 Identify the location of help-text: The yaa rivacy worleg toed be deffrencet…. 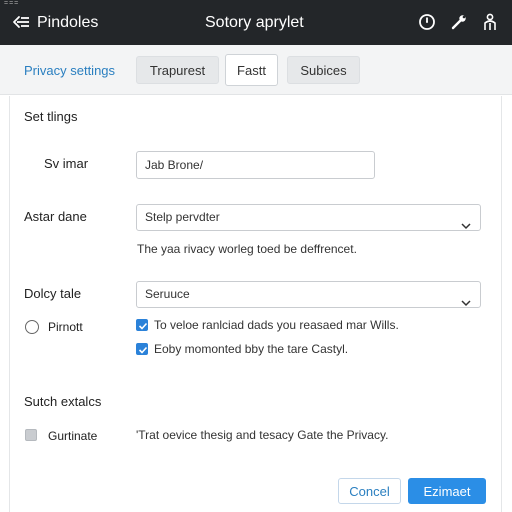
(247, 249).